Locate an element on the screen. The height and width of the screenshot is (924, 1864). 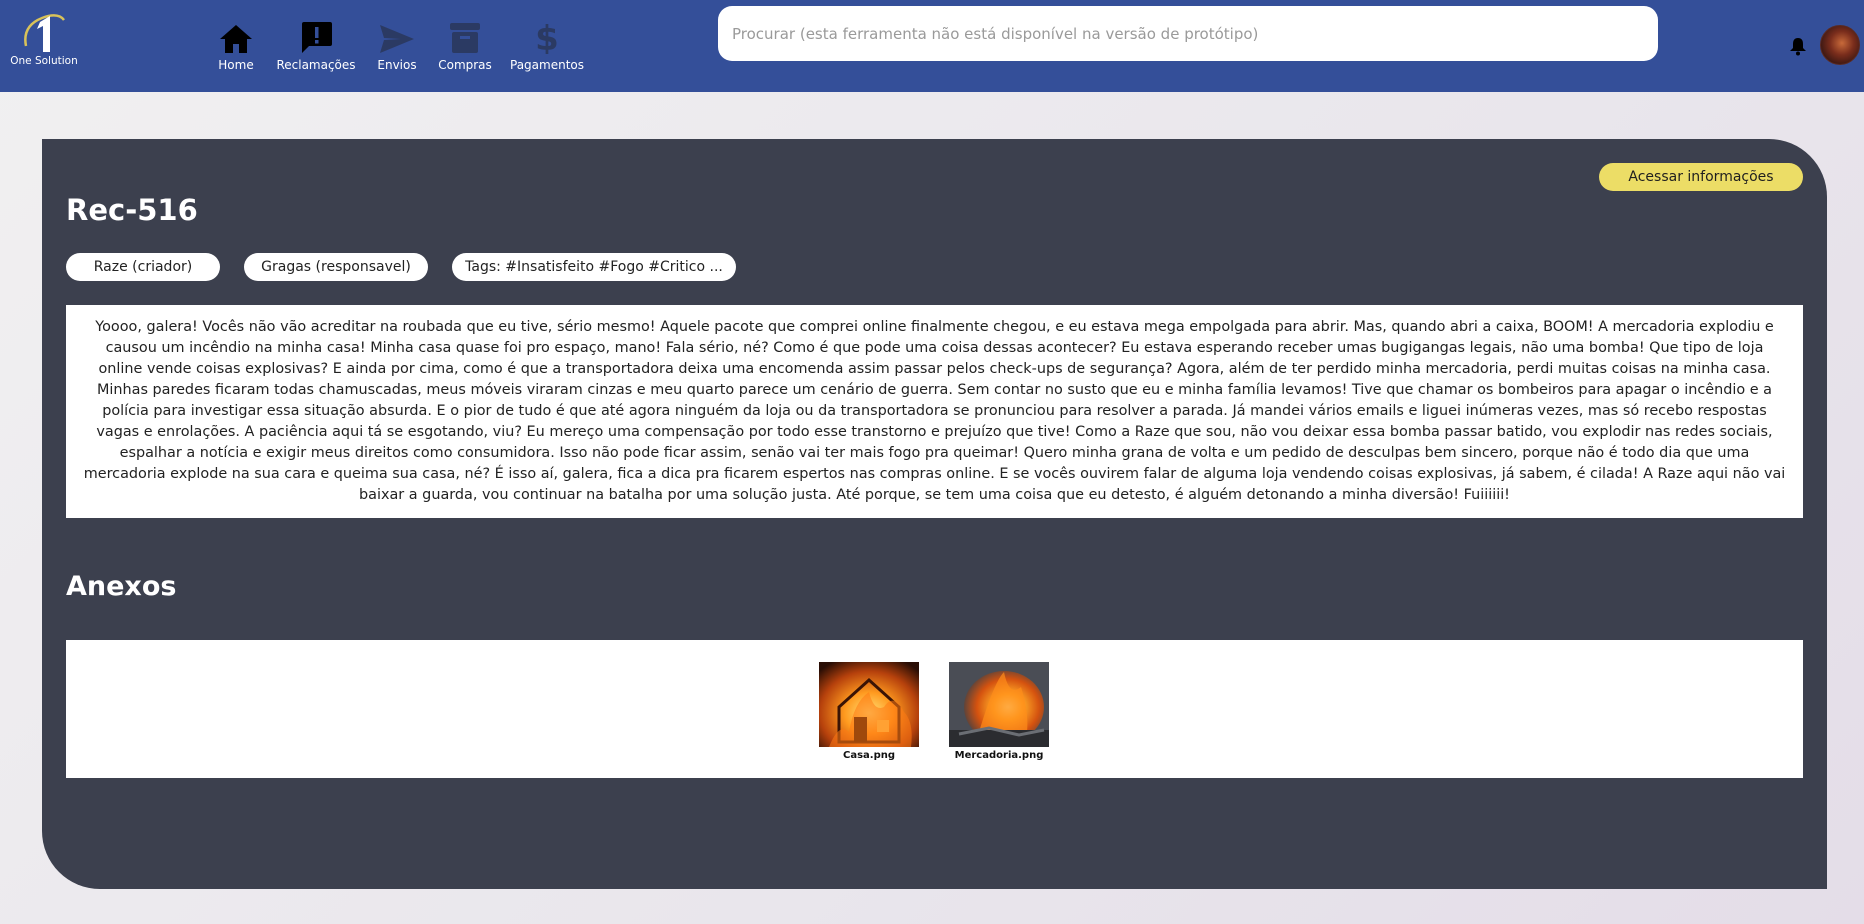
logo-text: One Solution is located at coordinates (44, 61).